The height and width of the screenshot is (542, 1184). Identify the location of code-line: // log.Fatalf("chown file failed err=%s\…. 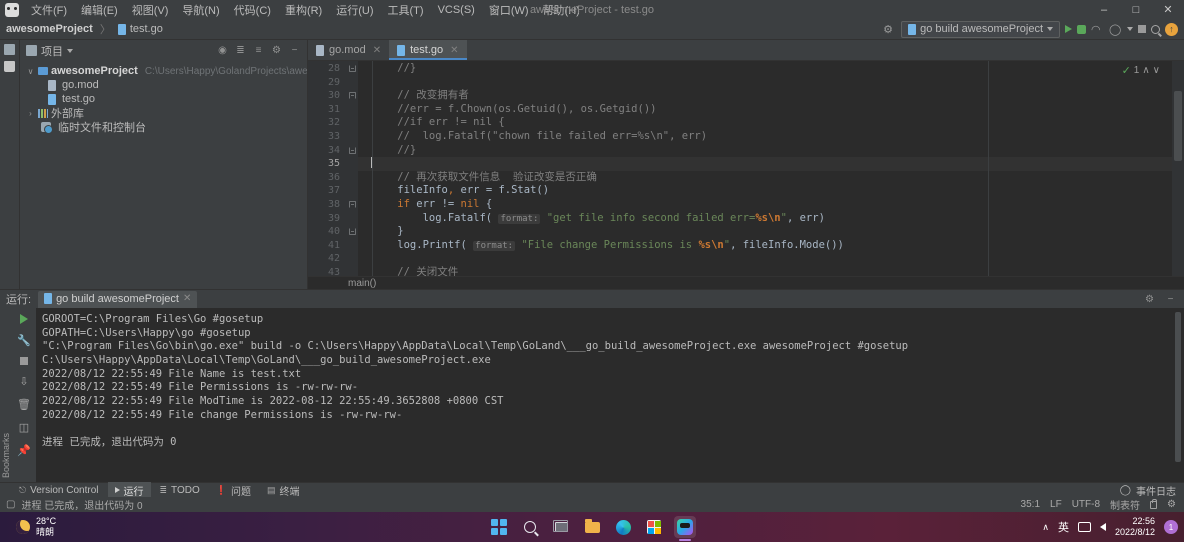
(765, 137).